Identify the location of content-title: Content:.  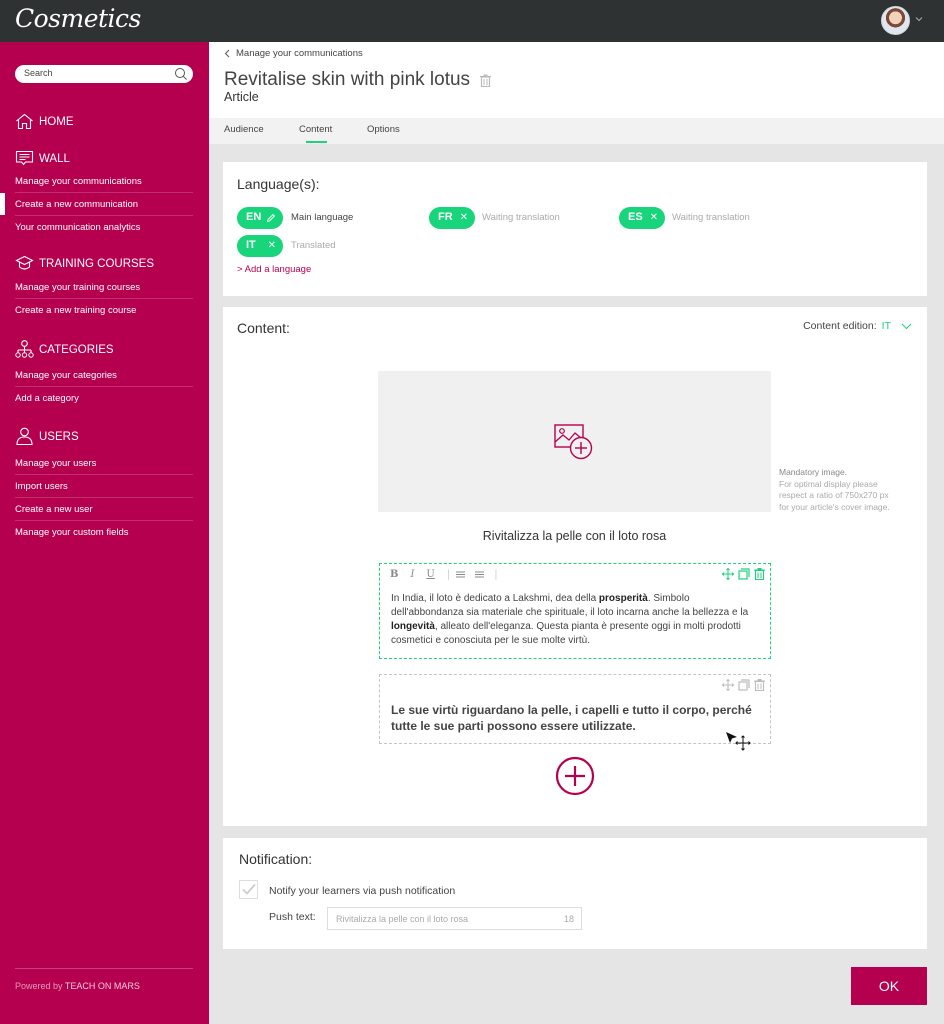
(263, 328).